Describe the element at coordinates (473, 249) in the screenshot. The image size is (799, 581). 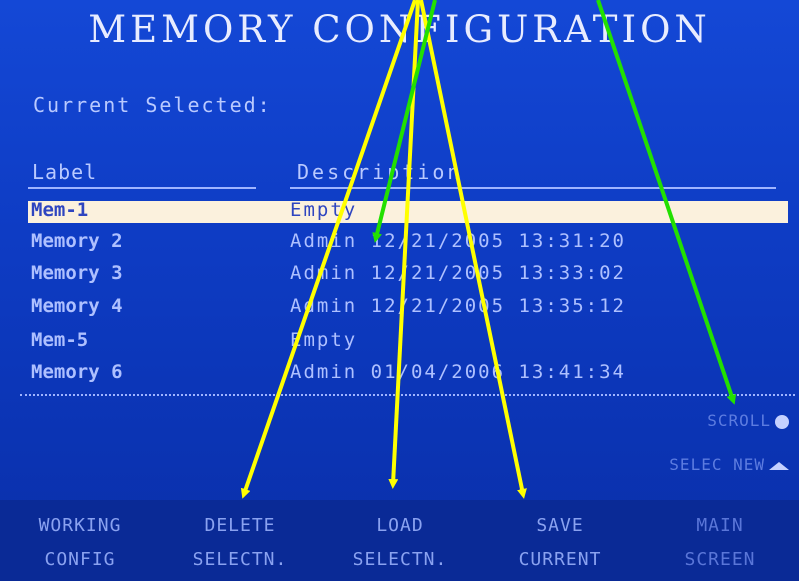
I see `yellow-arrow-save` at that location.